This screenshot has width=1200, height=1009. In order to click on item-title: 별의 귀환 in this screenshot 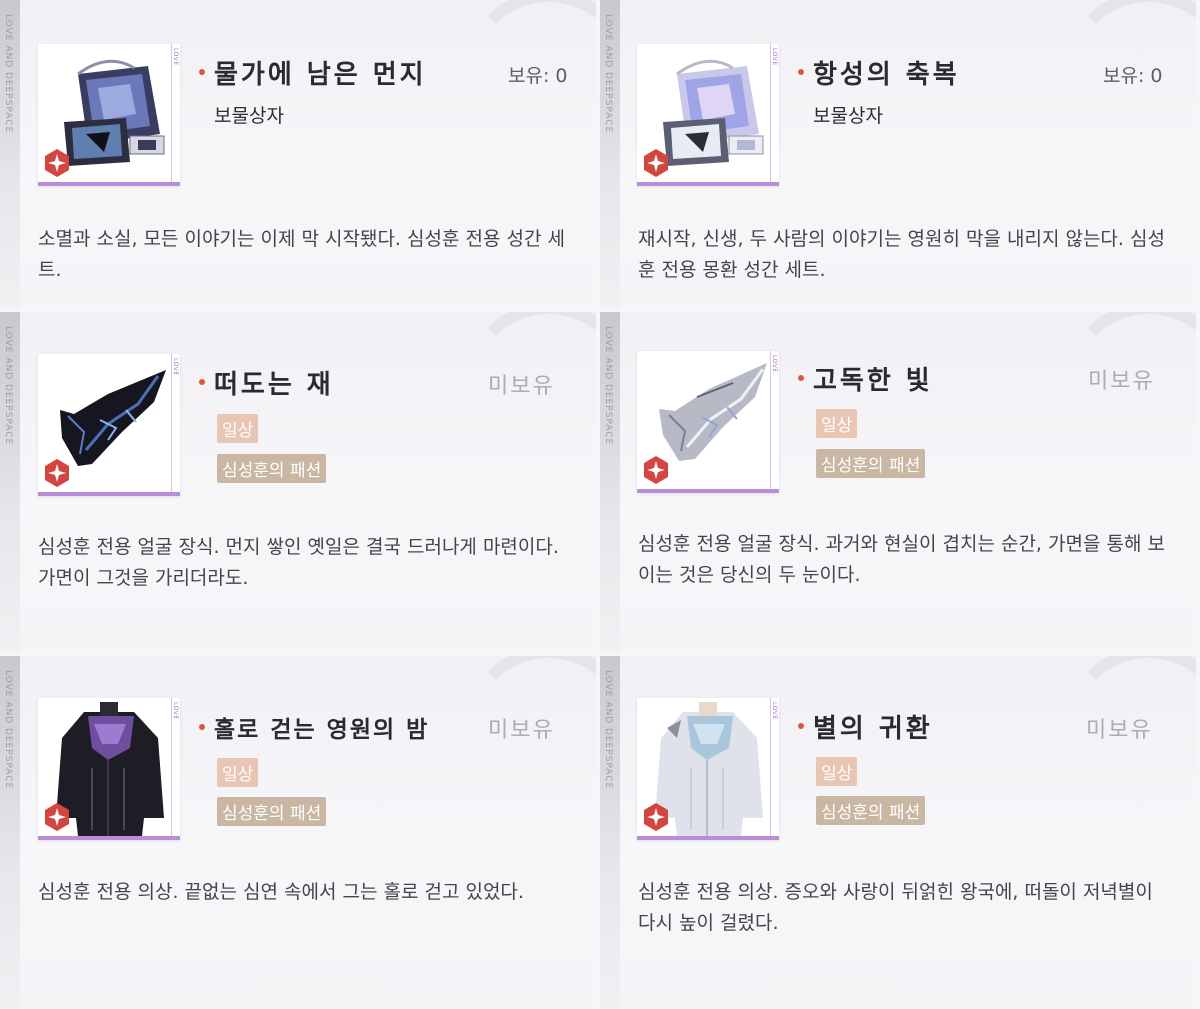, I will do `click(873, 729)`.